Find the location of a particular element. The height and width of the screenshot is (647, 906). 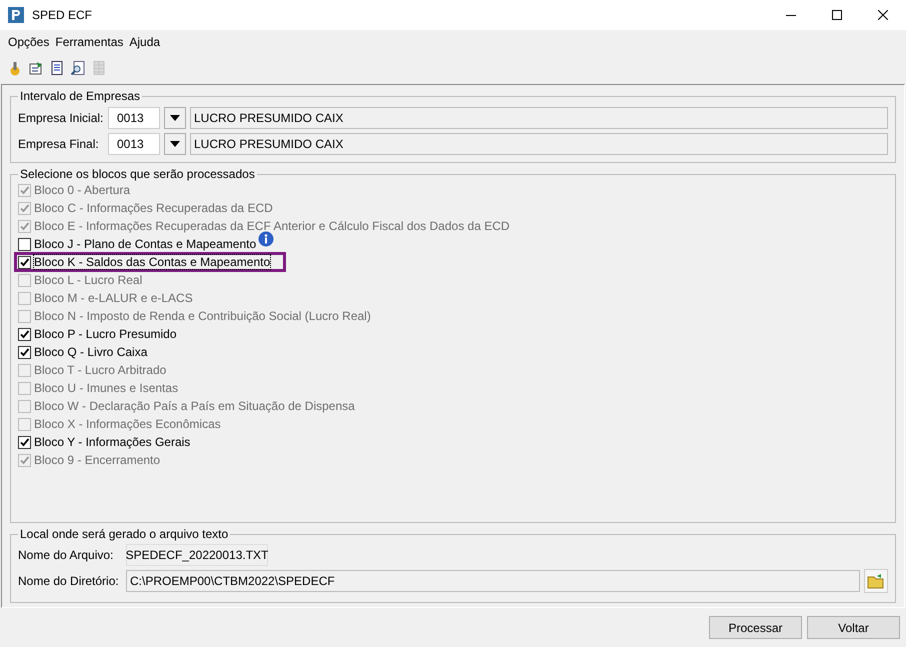

group-title: Local onde será gerado o arquivo texto is located at coordinates (124, 534).